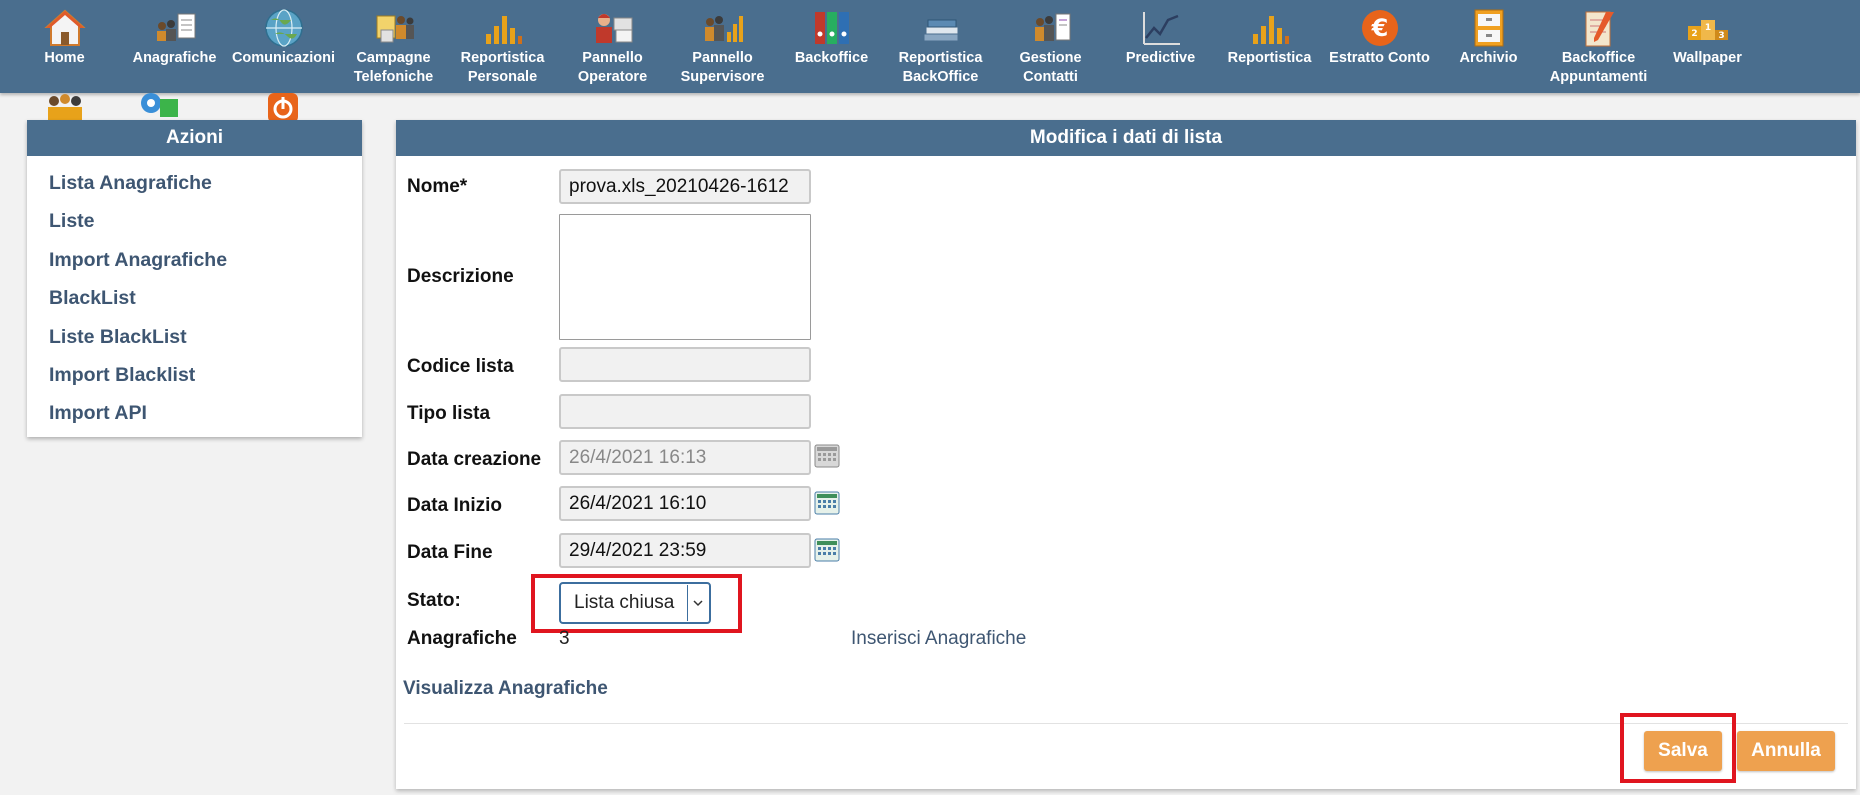 The image size is (1860, 795). I want to click on nav-archivio: Archivio, so click(1488, 38).